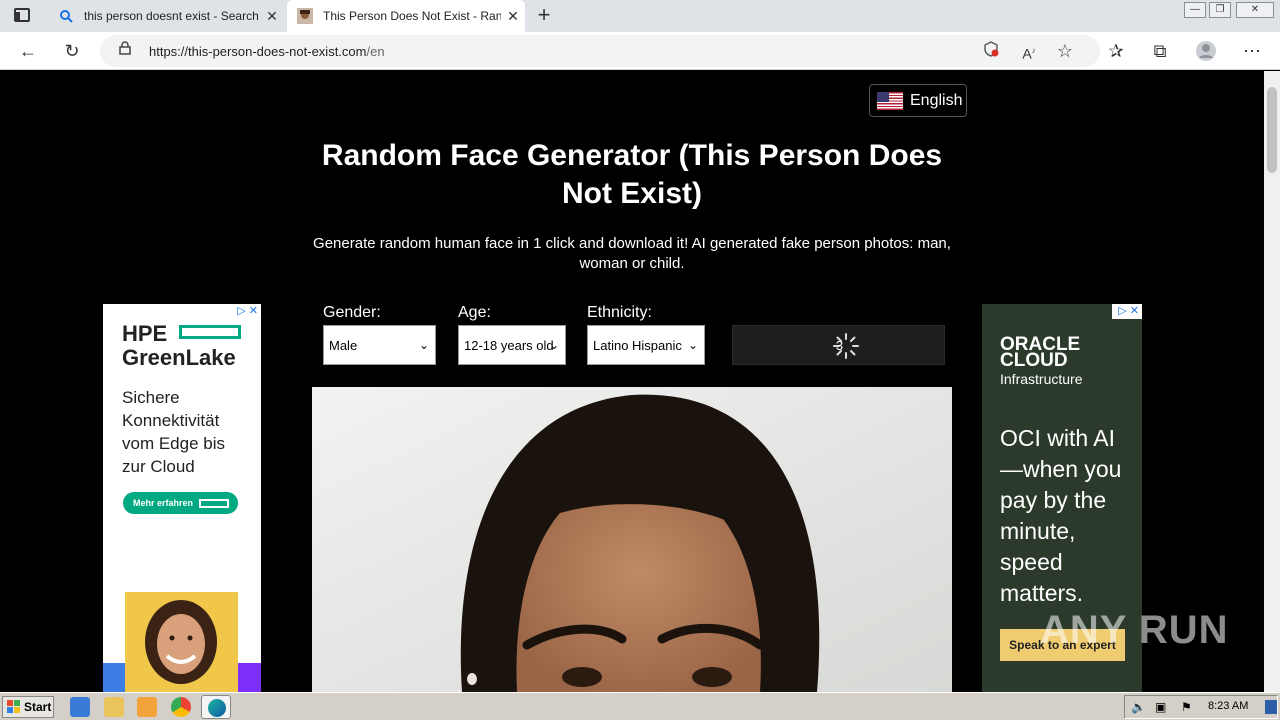  Describe the element at coordinates (114, 707) in the screenshot. I see `file-explorer-icon` at that location.